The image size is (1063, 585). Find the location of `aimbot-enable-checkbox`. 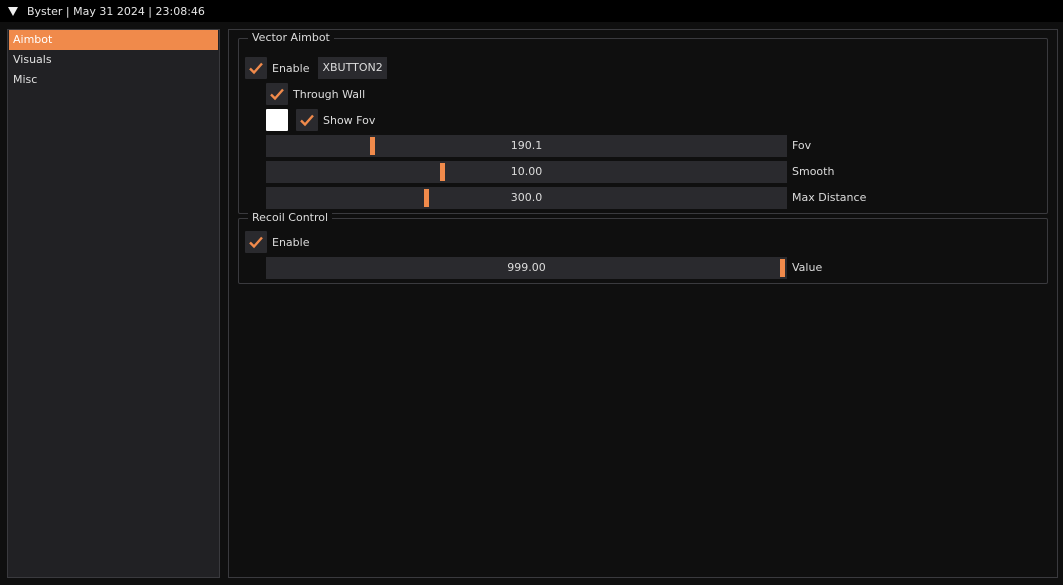

aimbot-enable-checkbox is located at coordinates (256, 68).